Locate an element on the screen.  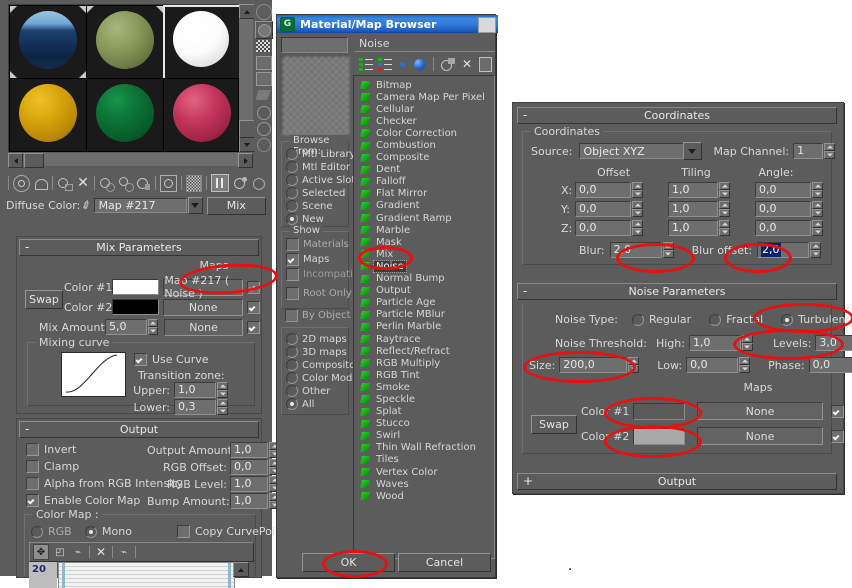
browse-from-selected: Selected is located at coordinates (315, 193).